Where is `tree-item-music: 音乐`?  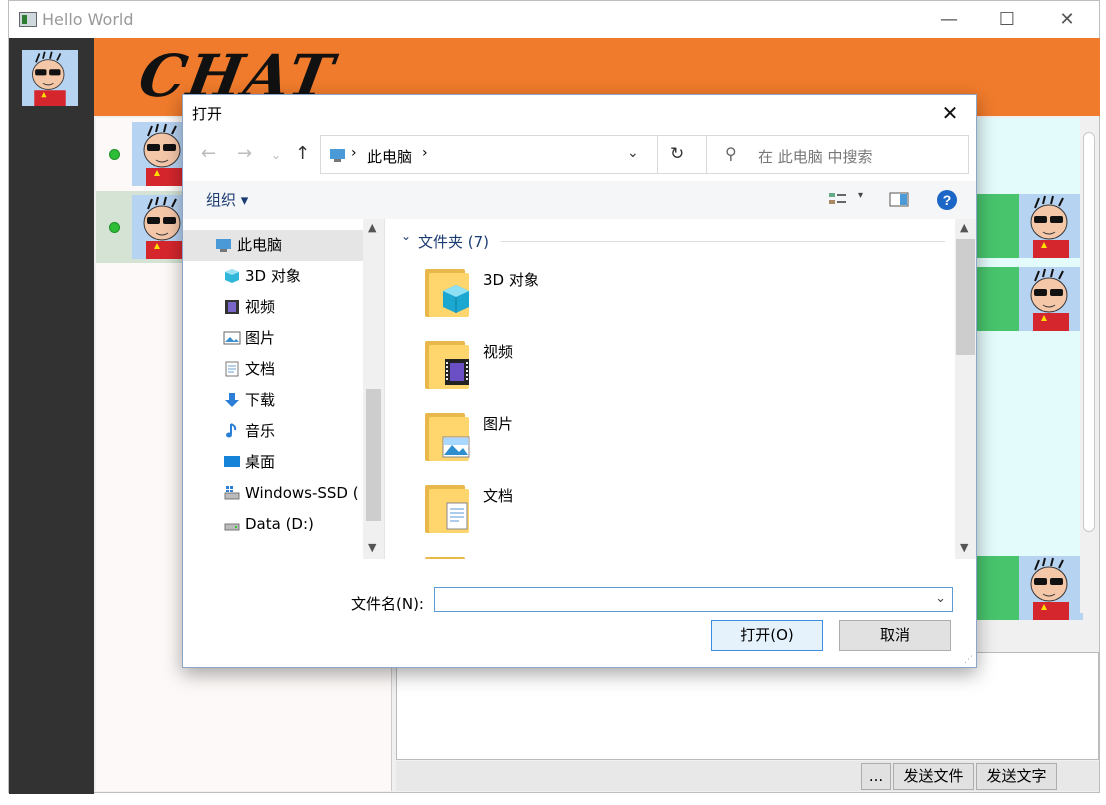
tree-item-music: 音乐 is located at coordinates (249, 431).